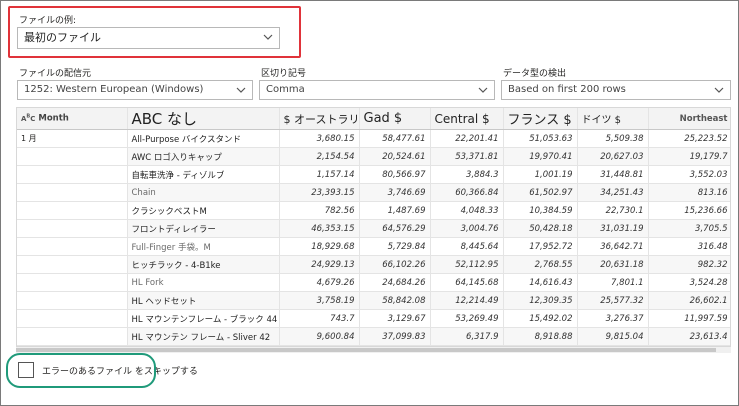  What do you see at coordinates (613, 282) in the screenshot?
I see `cell-germany: 7,801.1` at bounding box center [613, 282].